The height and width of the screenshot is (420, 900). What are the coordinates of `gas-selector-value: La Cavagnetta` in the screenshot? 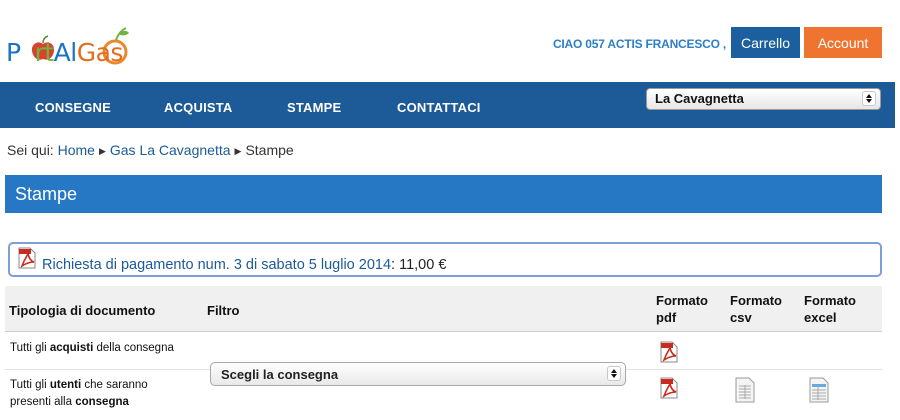 It's located at (699, 98).